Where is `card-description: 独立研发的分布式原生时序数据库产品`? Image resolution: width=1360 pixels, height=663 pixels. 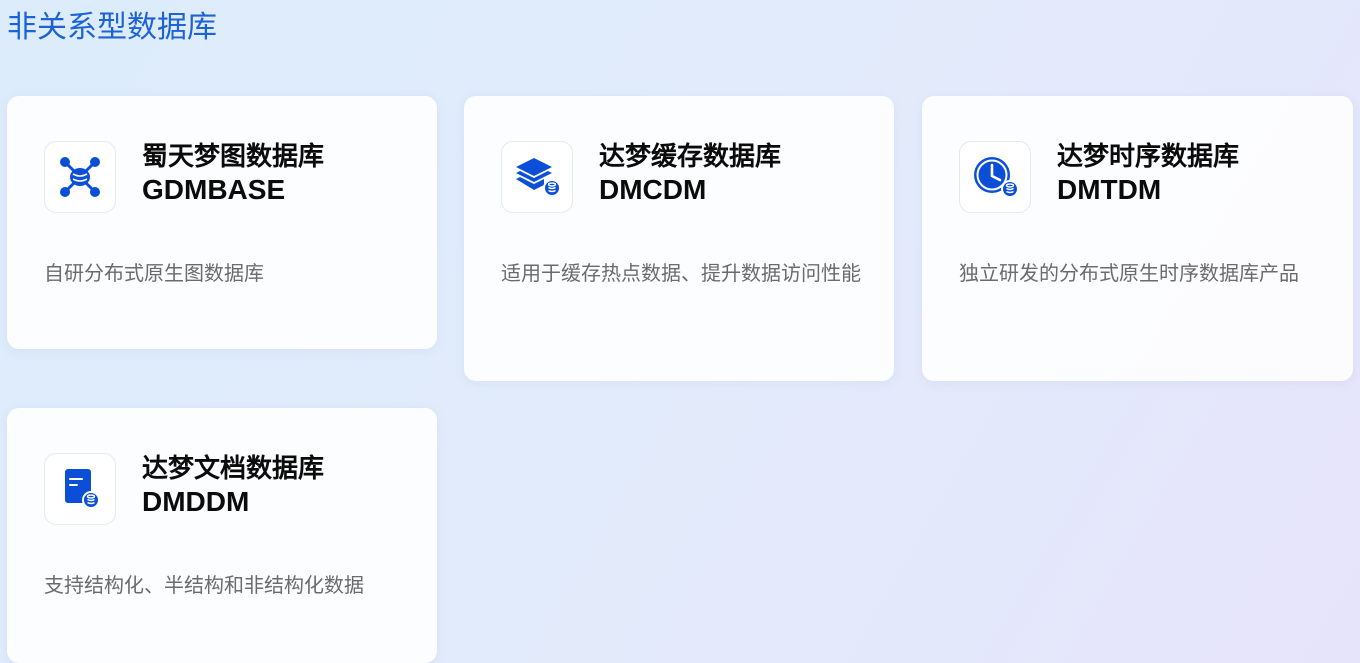 card-description: 独立研发的分布式原生时序数据库产品 is located at coordinates (1129, 273).